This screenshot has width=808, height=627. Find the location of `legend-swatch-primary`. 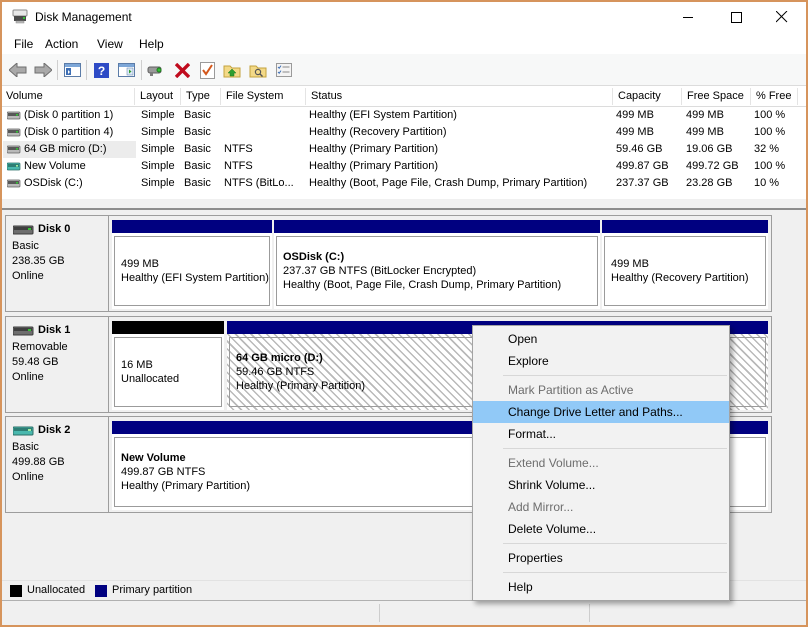

legend-swatch-primary is located at coordinates (101, 591).